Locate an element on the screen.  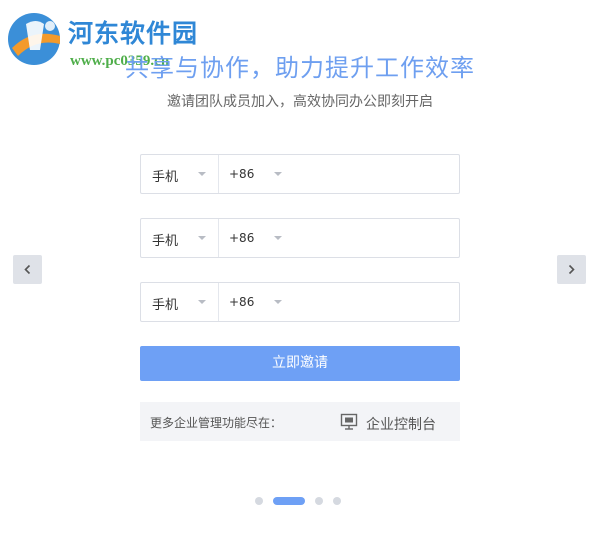
enterprise-info-box: 更多企业管理功能尽在： 企业控制台 is located at coordinates (300, 421).